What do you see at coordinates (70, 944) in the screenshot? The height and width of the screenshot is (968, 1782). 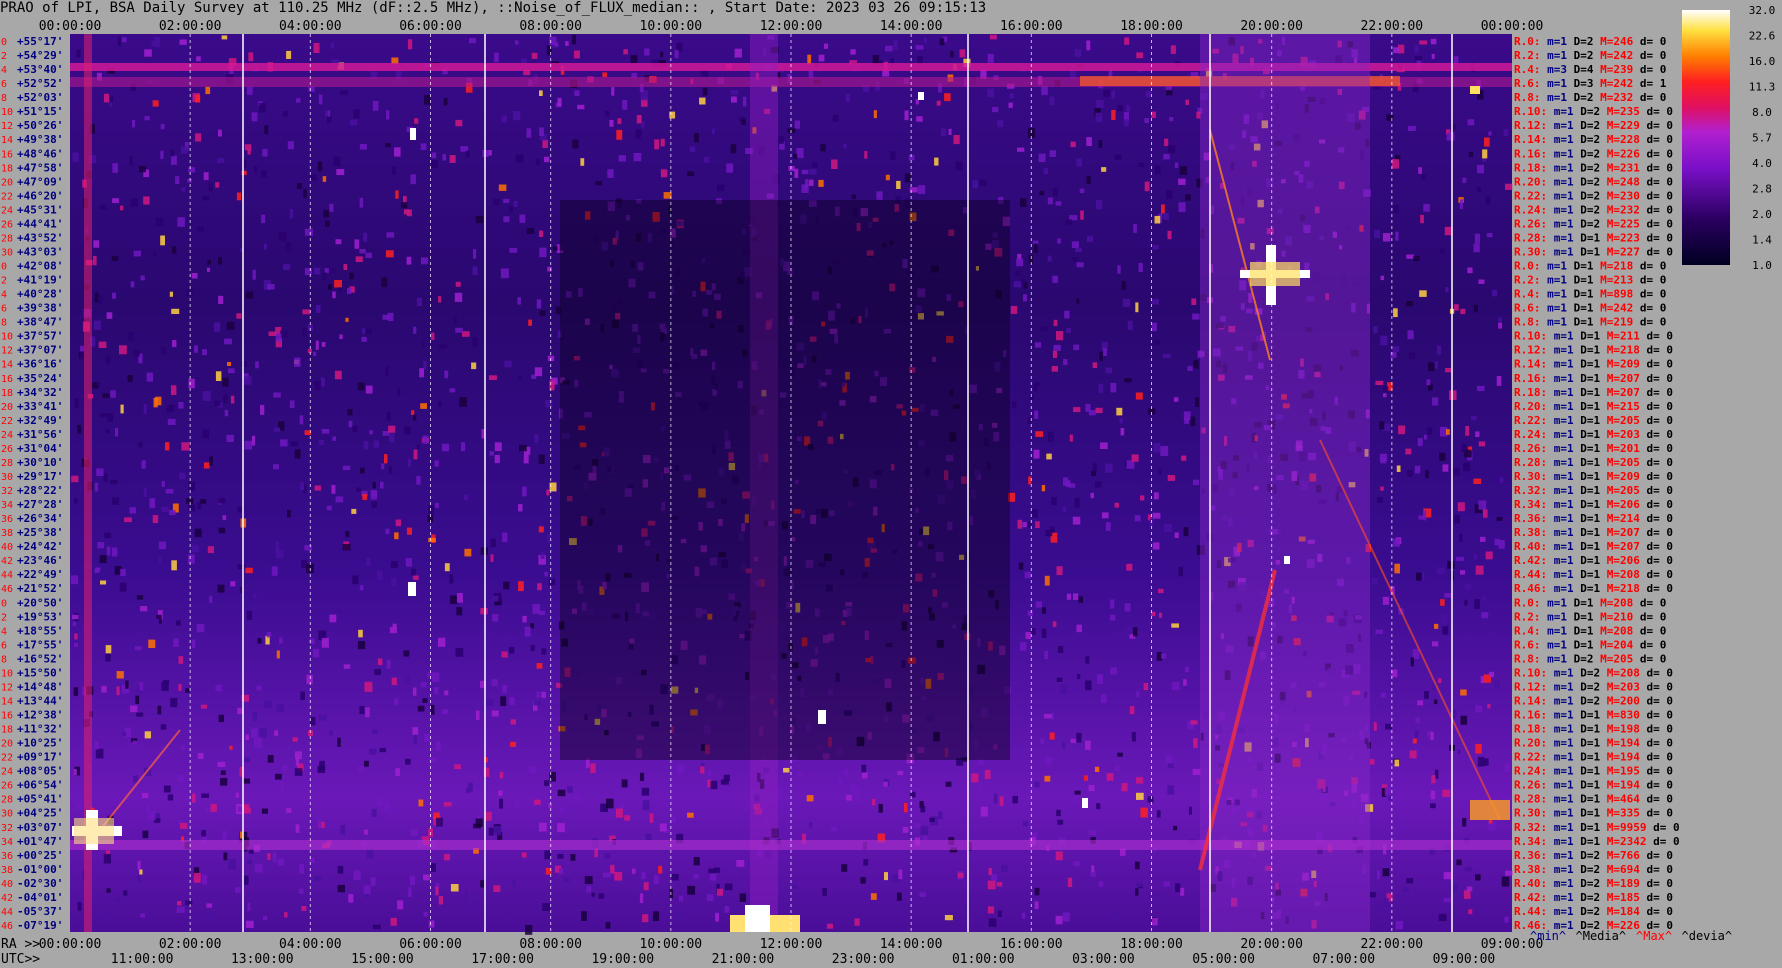 I see `ra-axis-tick-label: 00:00:00` at bounding box center [70, 944].